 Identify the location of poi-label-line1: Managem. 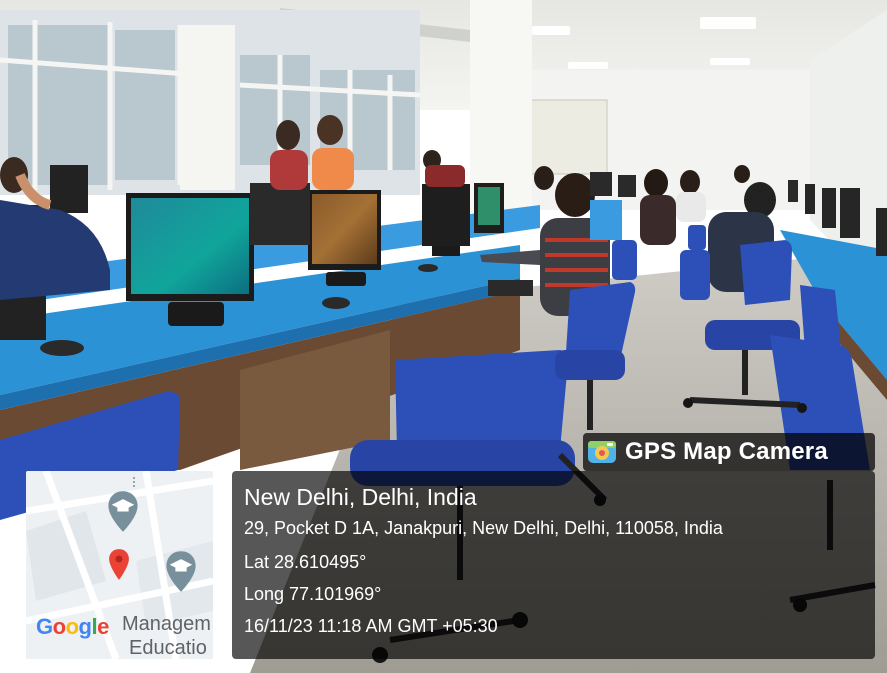
(166, 624).